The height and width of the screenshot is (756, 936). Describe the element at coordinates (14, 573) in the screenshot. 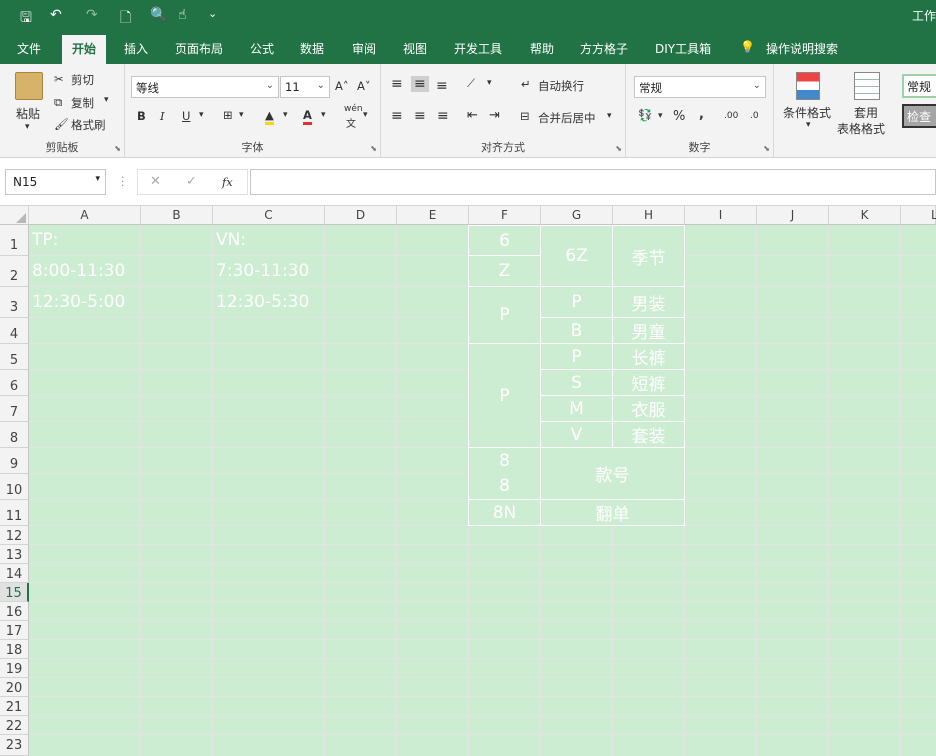

I see `row-header-14: 14` at that location.